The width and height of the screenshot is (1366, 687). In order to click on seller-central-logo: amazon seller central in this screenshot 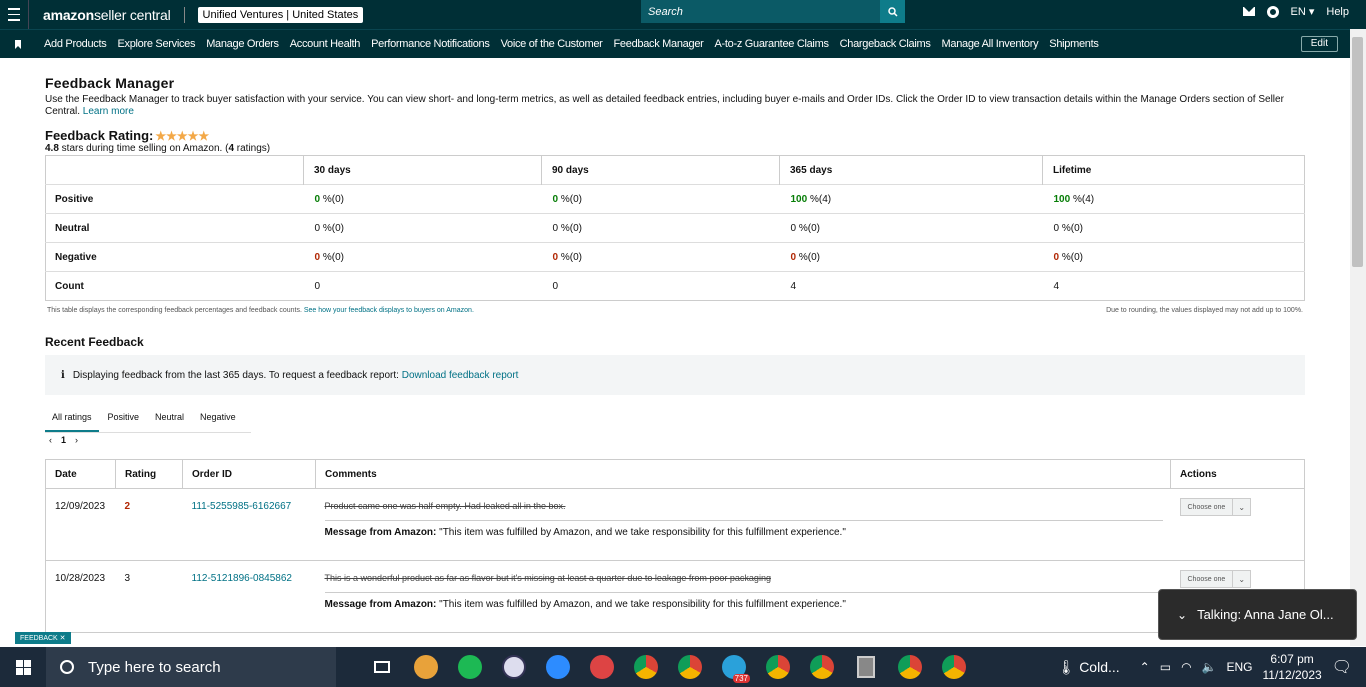, I will do `click(107, 15)`.